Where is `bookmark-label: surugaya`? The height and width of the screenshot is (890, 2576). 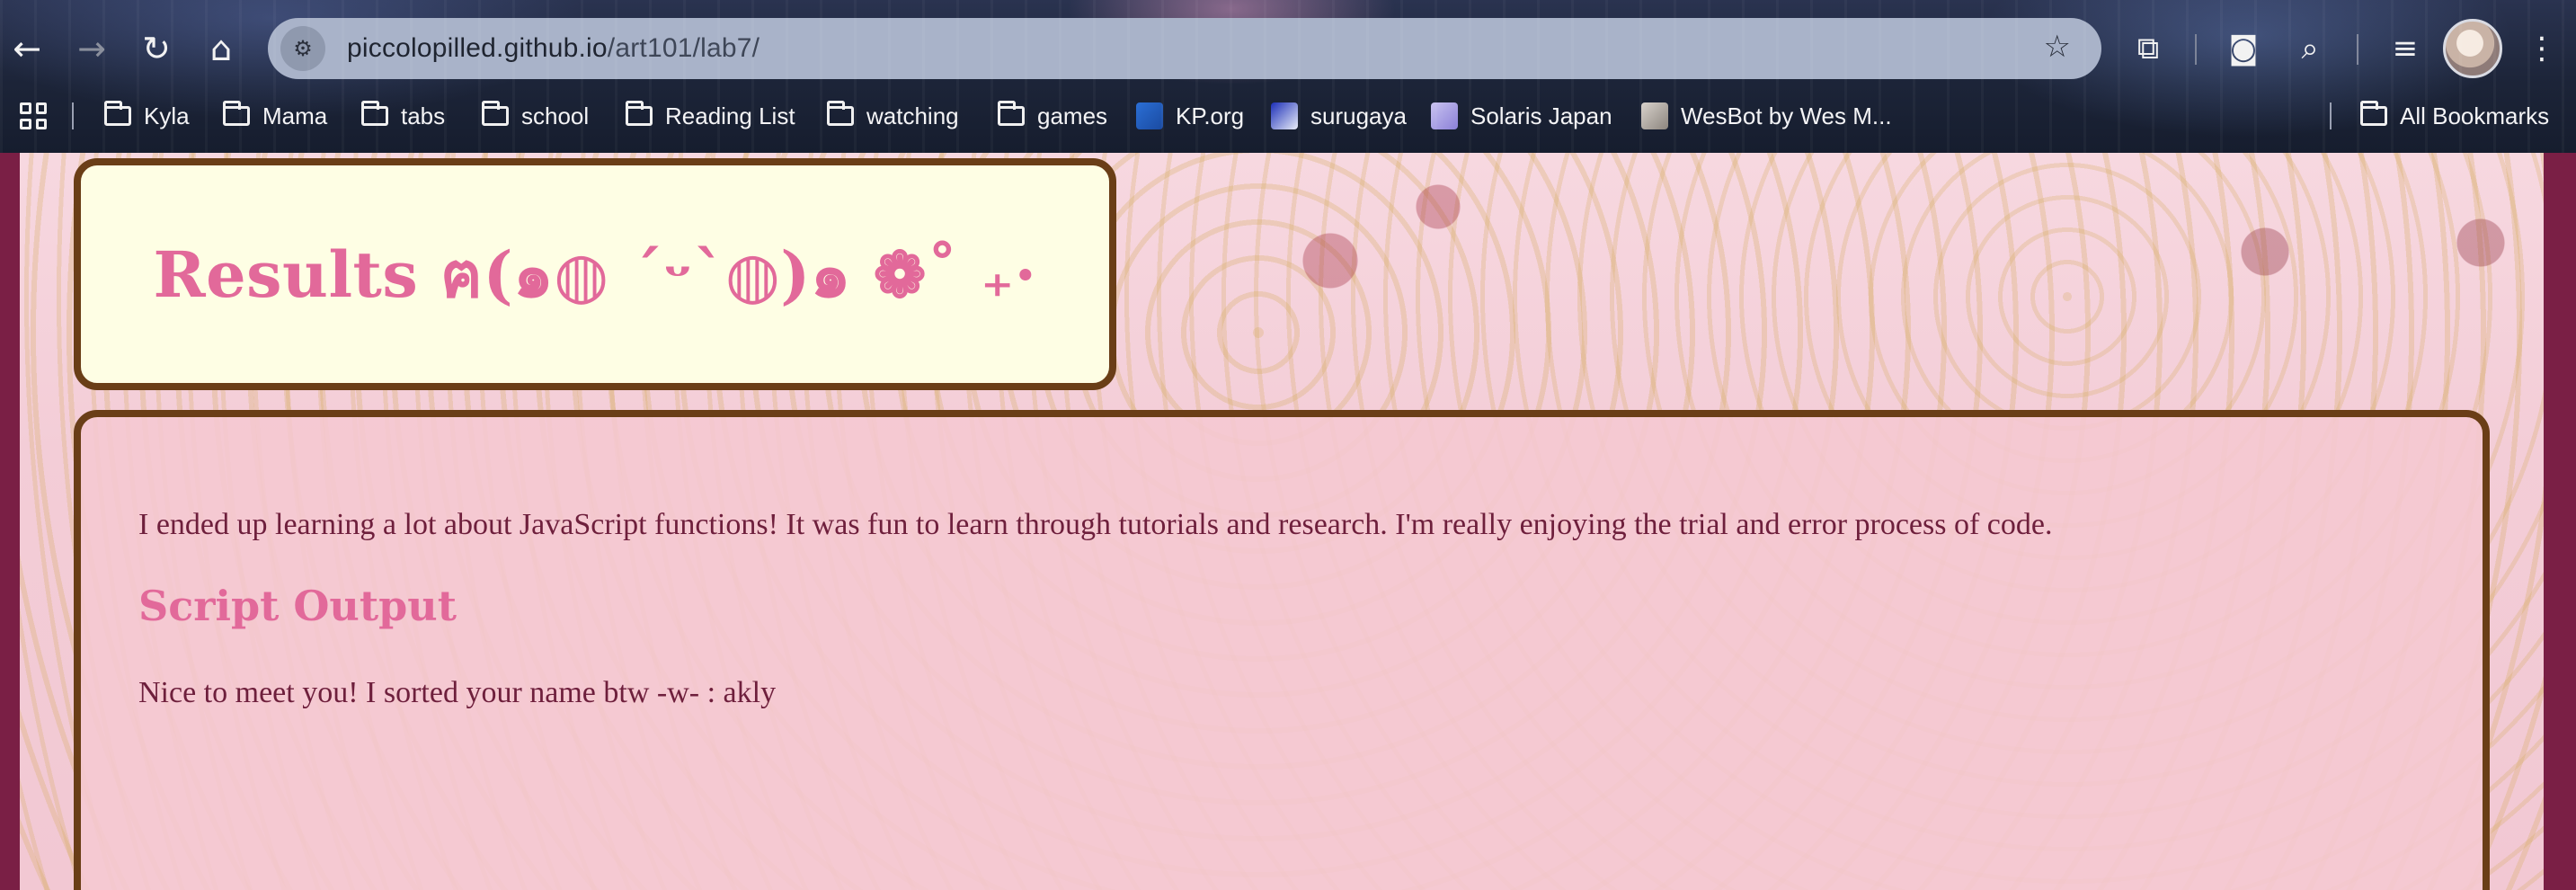 bookmark-label: surugaya is located at coordinates (1358, 115).